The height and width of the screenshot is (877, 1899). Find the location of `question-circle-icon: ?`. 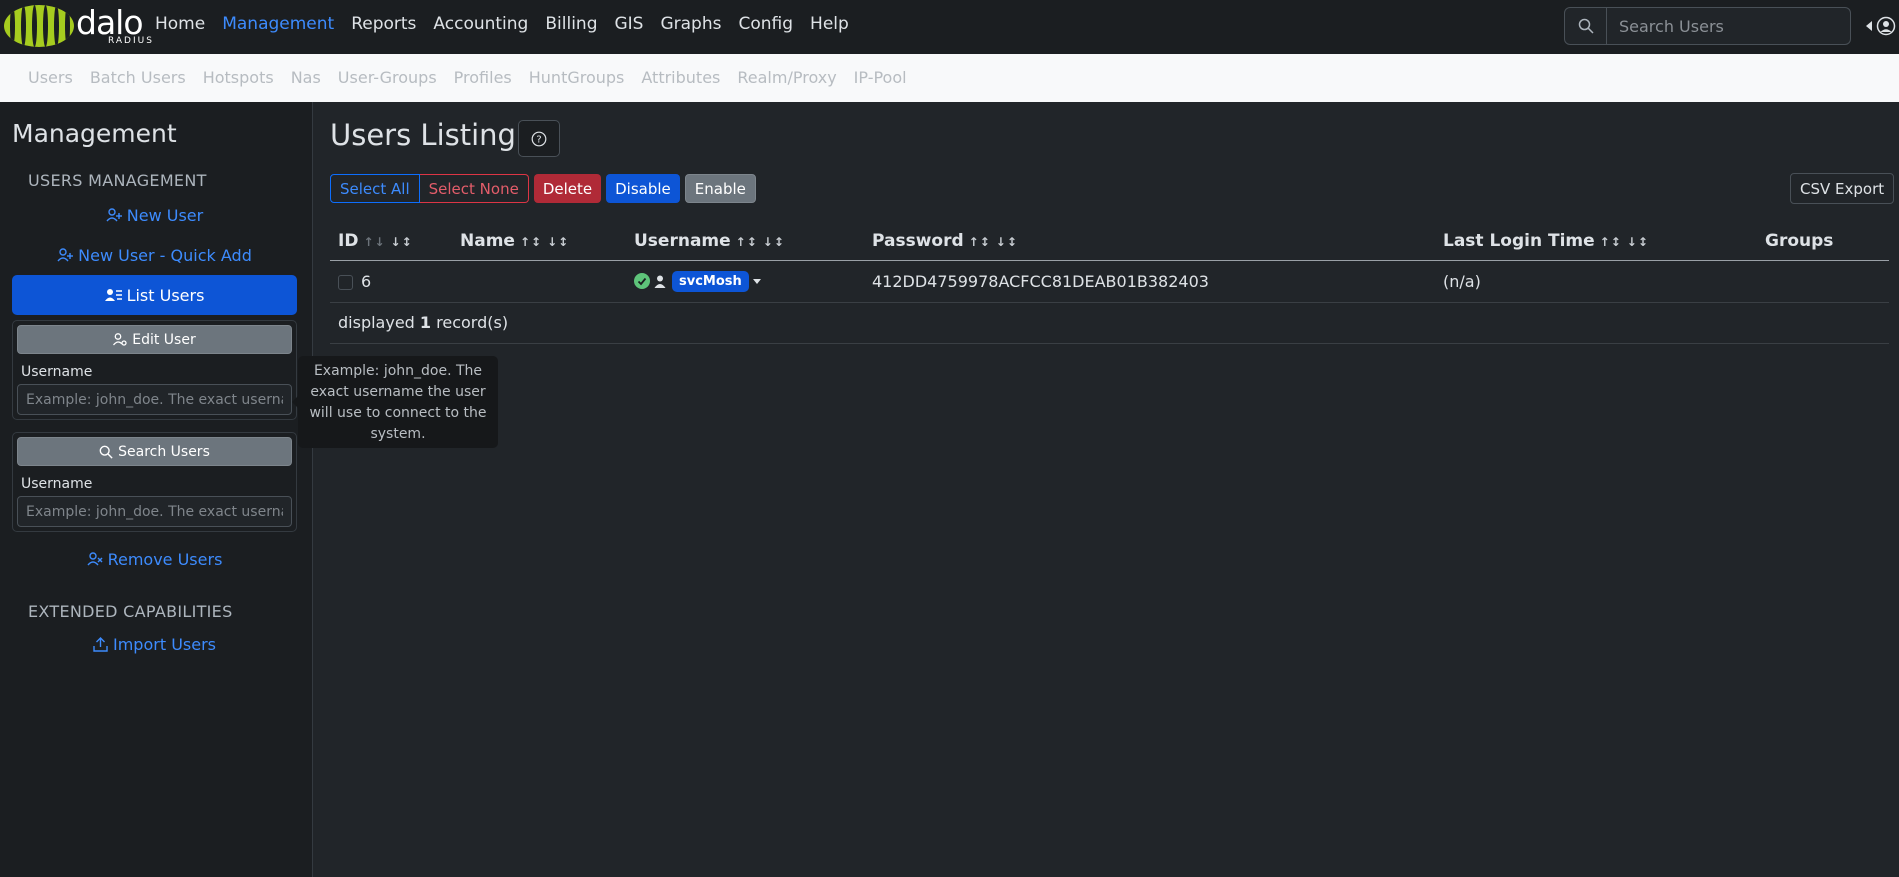

question-circle-icon: ? is located at coordinates (539, 138).